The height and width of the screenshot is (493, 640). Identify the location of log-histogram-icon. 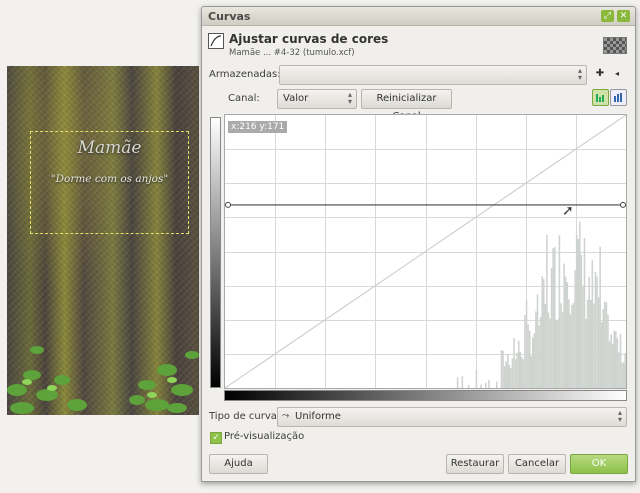
(618, 97).